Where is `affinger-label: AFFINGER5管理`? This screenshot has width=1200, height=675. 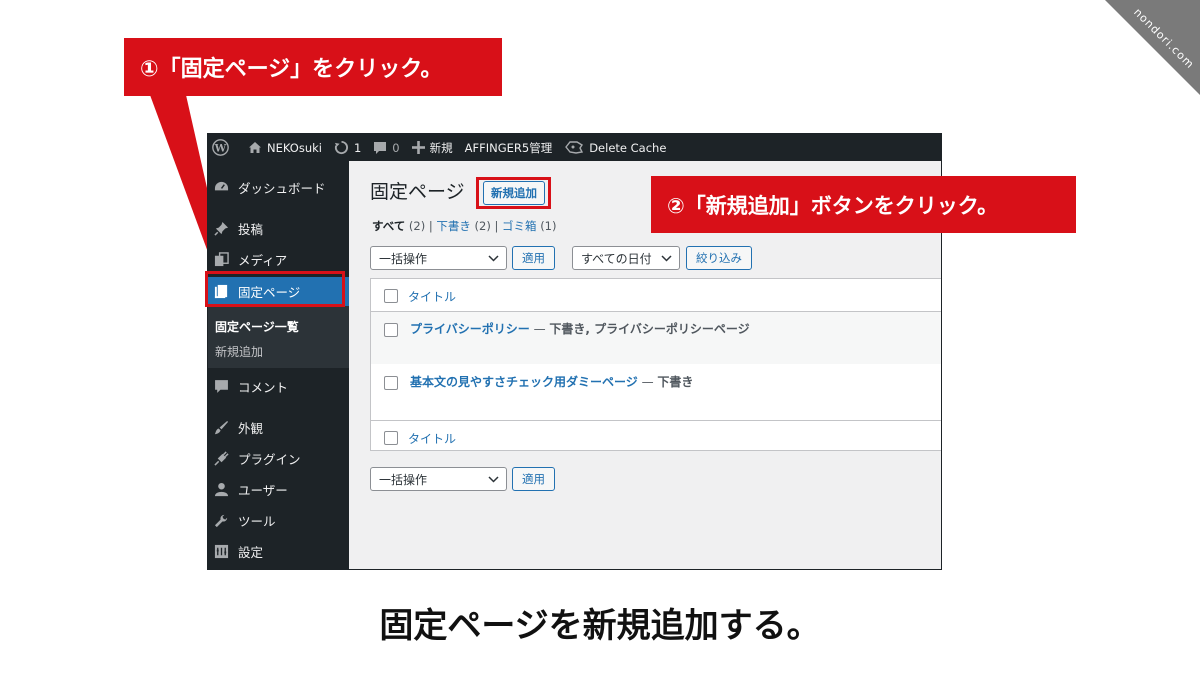 affinger-label: AFFINGER5管理 is located at coordinates (508, 147).